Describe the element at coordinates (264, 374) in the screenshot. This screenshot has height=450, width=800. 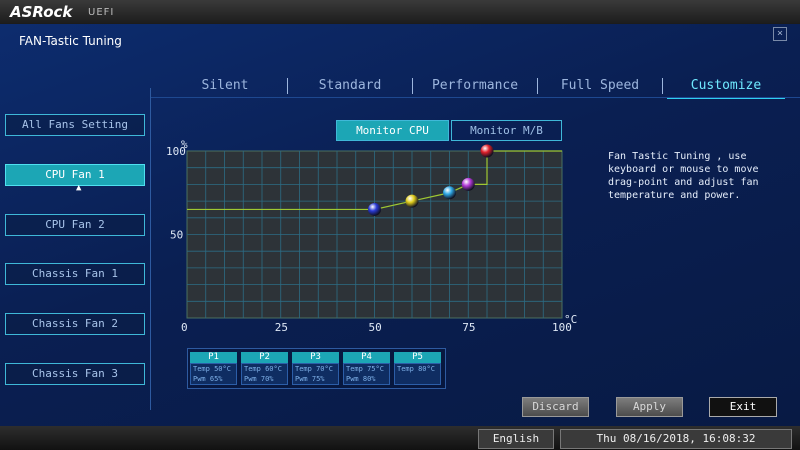
I see `point-cell-body: Temp 60°C Pwm 70%` at that location.